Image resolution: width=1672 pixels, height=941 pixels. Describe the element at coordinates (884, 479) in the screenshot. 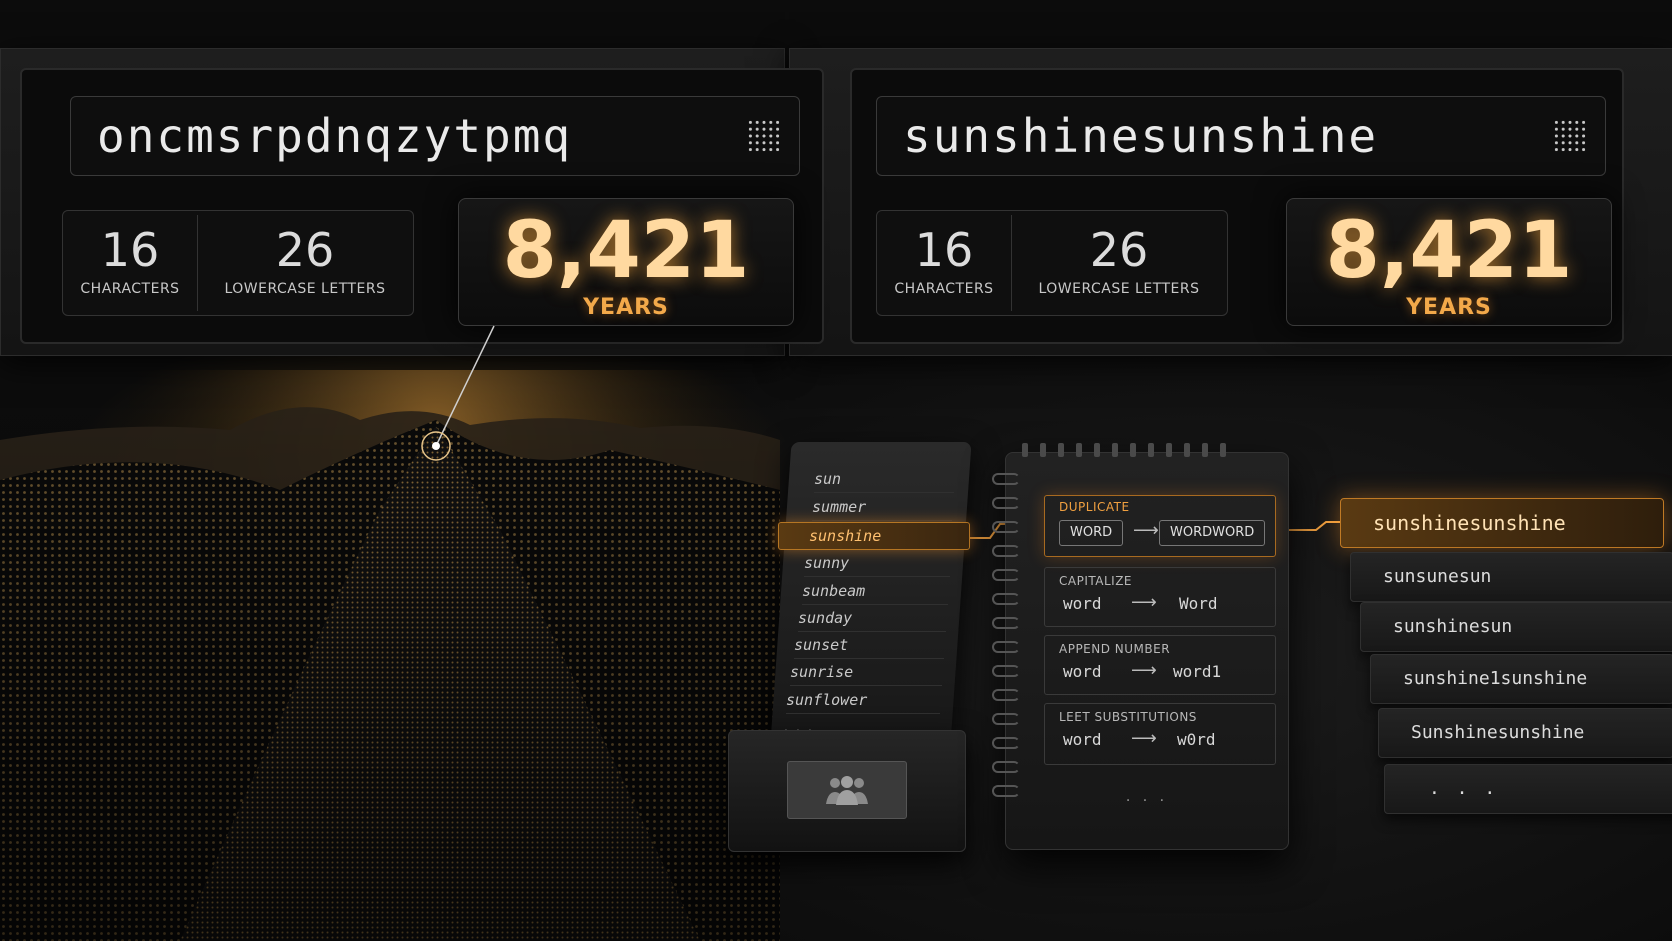

I see `dictionary-word: sun` at that location.